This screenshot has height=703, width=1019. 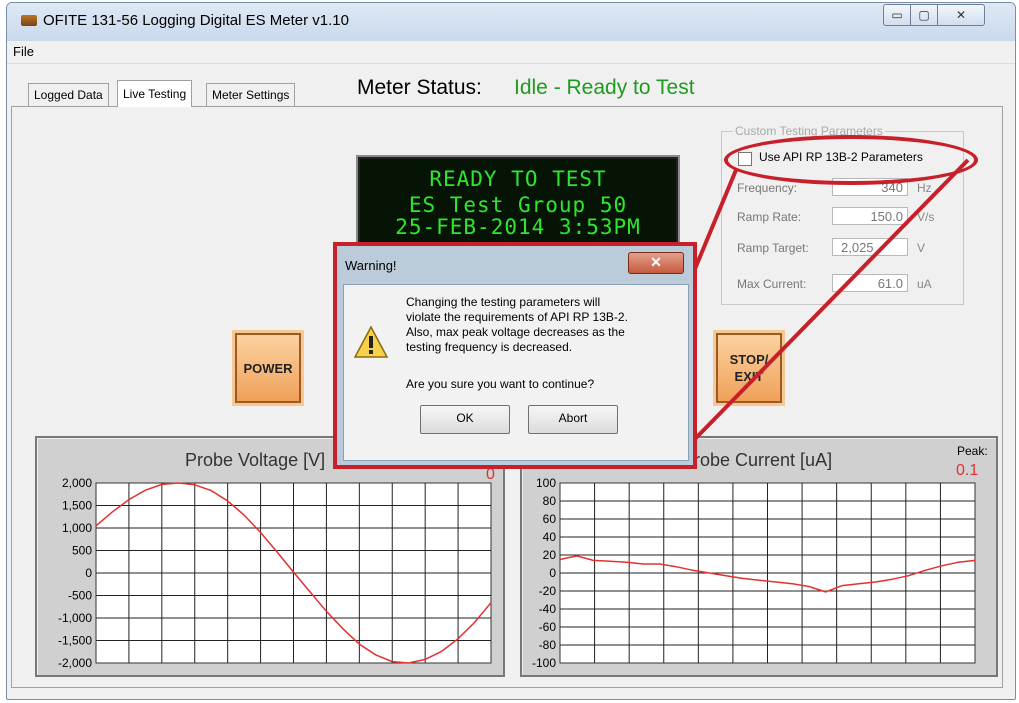 What do you see at coordinates (656, 263) in the screenshot?
I see `dialog-close-button: ✕` at bounding box center [656, 263].